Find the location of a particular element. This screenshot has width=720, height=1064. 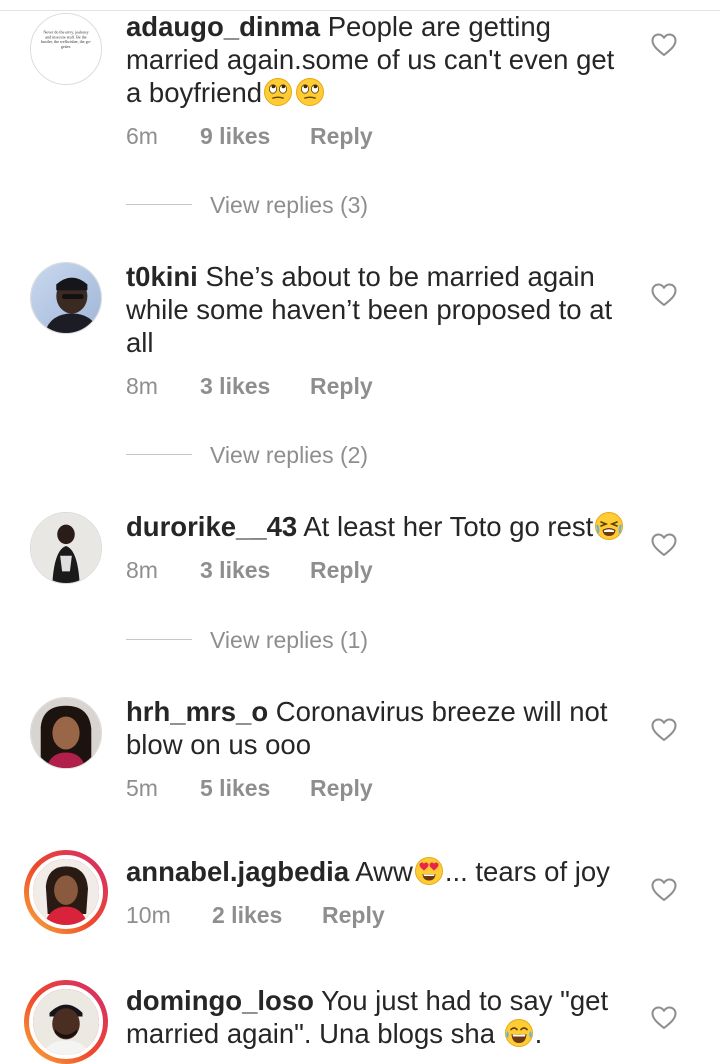

comment-body-end: ... tears of joy is located at coordinates (527, 871).